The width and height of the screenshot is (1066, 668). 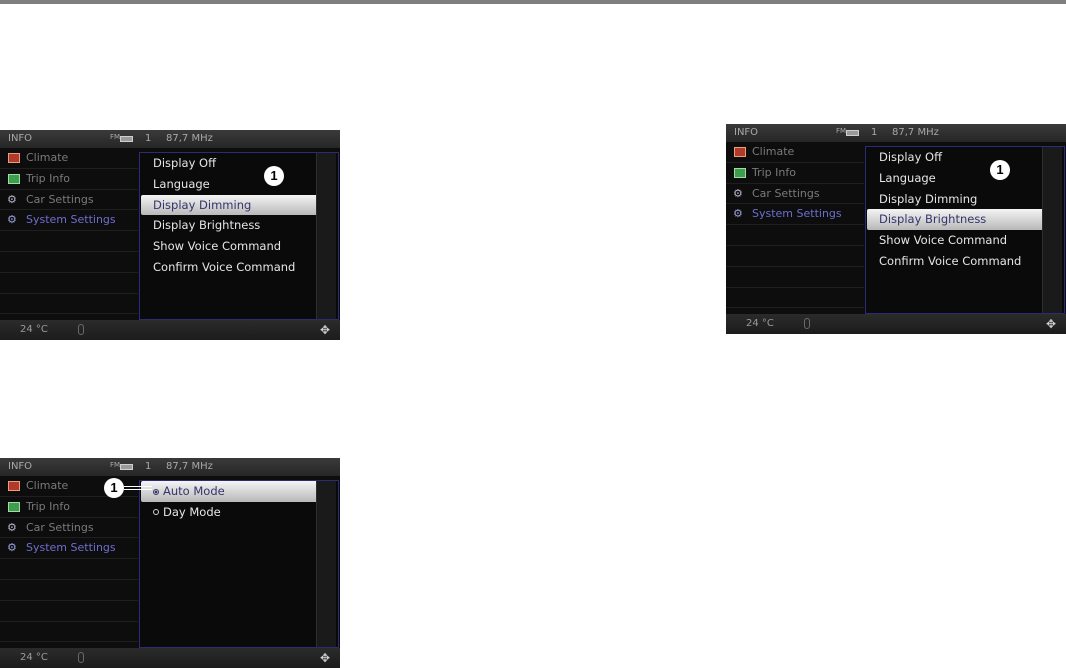 I want to click on radio-button-selected-icon, so click(x=156, y=491).